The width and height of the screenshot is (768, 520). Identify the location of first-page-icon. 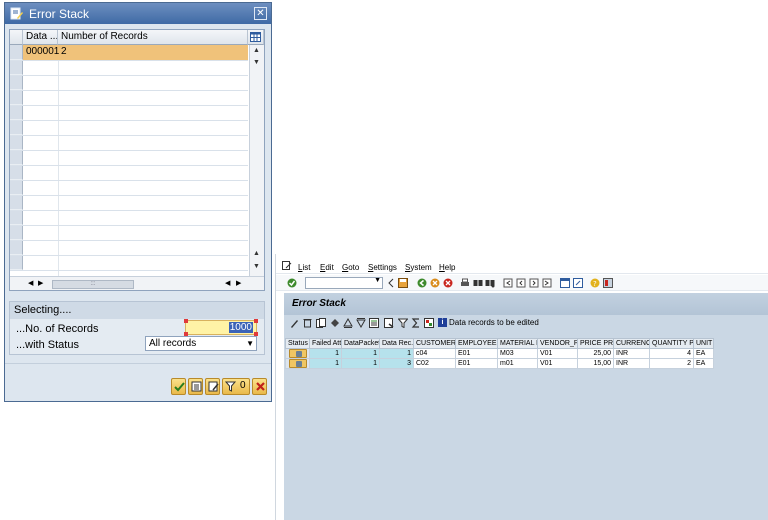
(508, 283).